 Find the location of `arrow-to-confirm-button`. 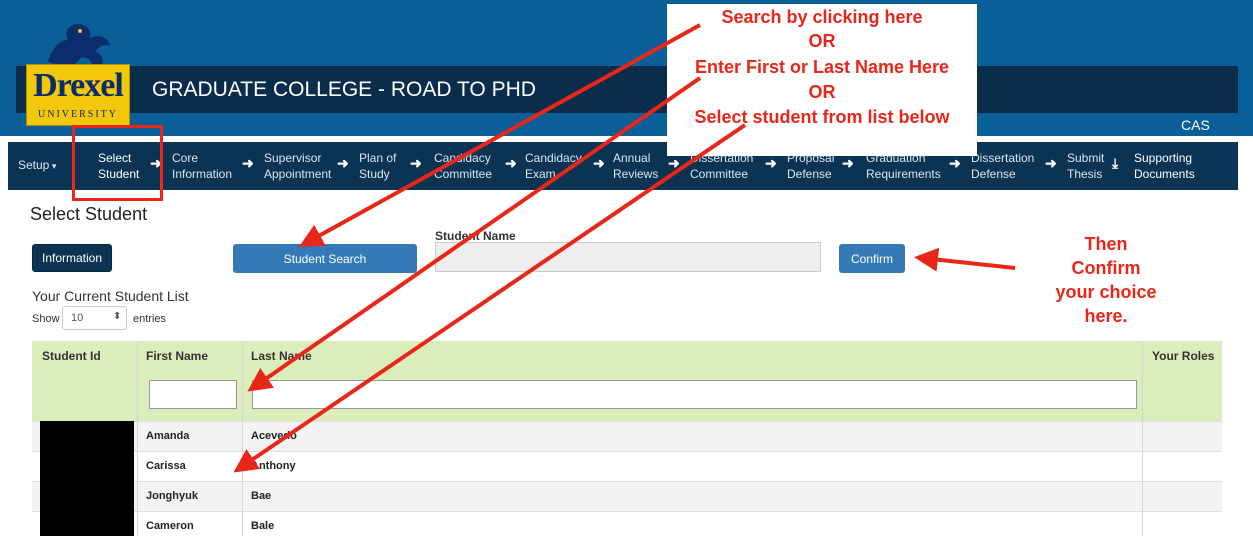

arrow-to-confirm-button is located at coordinates (965, 259).